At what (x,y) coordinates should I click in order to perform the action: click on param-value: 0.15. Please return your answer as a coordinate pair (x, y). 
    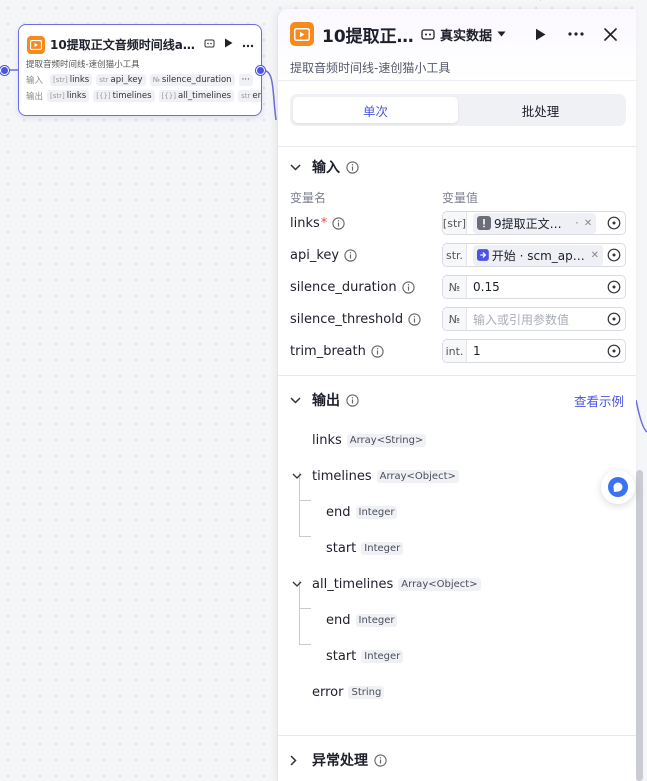
    Looking at the image, I should click on (535, 287).